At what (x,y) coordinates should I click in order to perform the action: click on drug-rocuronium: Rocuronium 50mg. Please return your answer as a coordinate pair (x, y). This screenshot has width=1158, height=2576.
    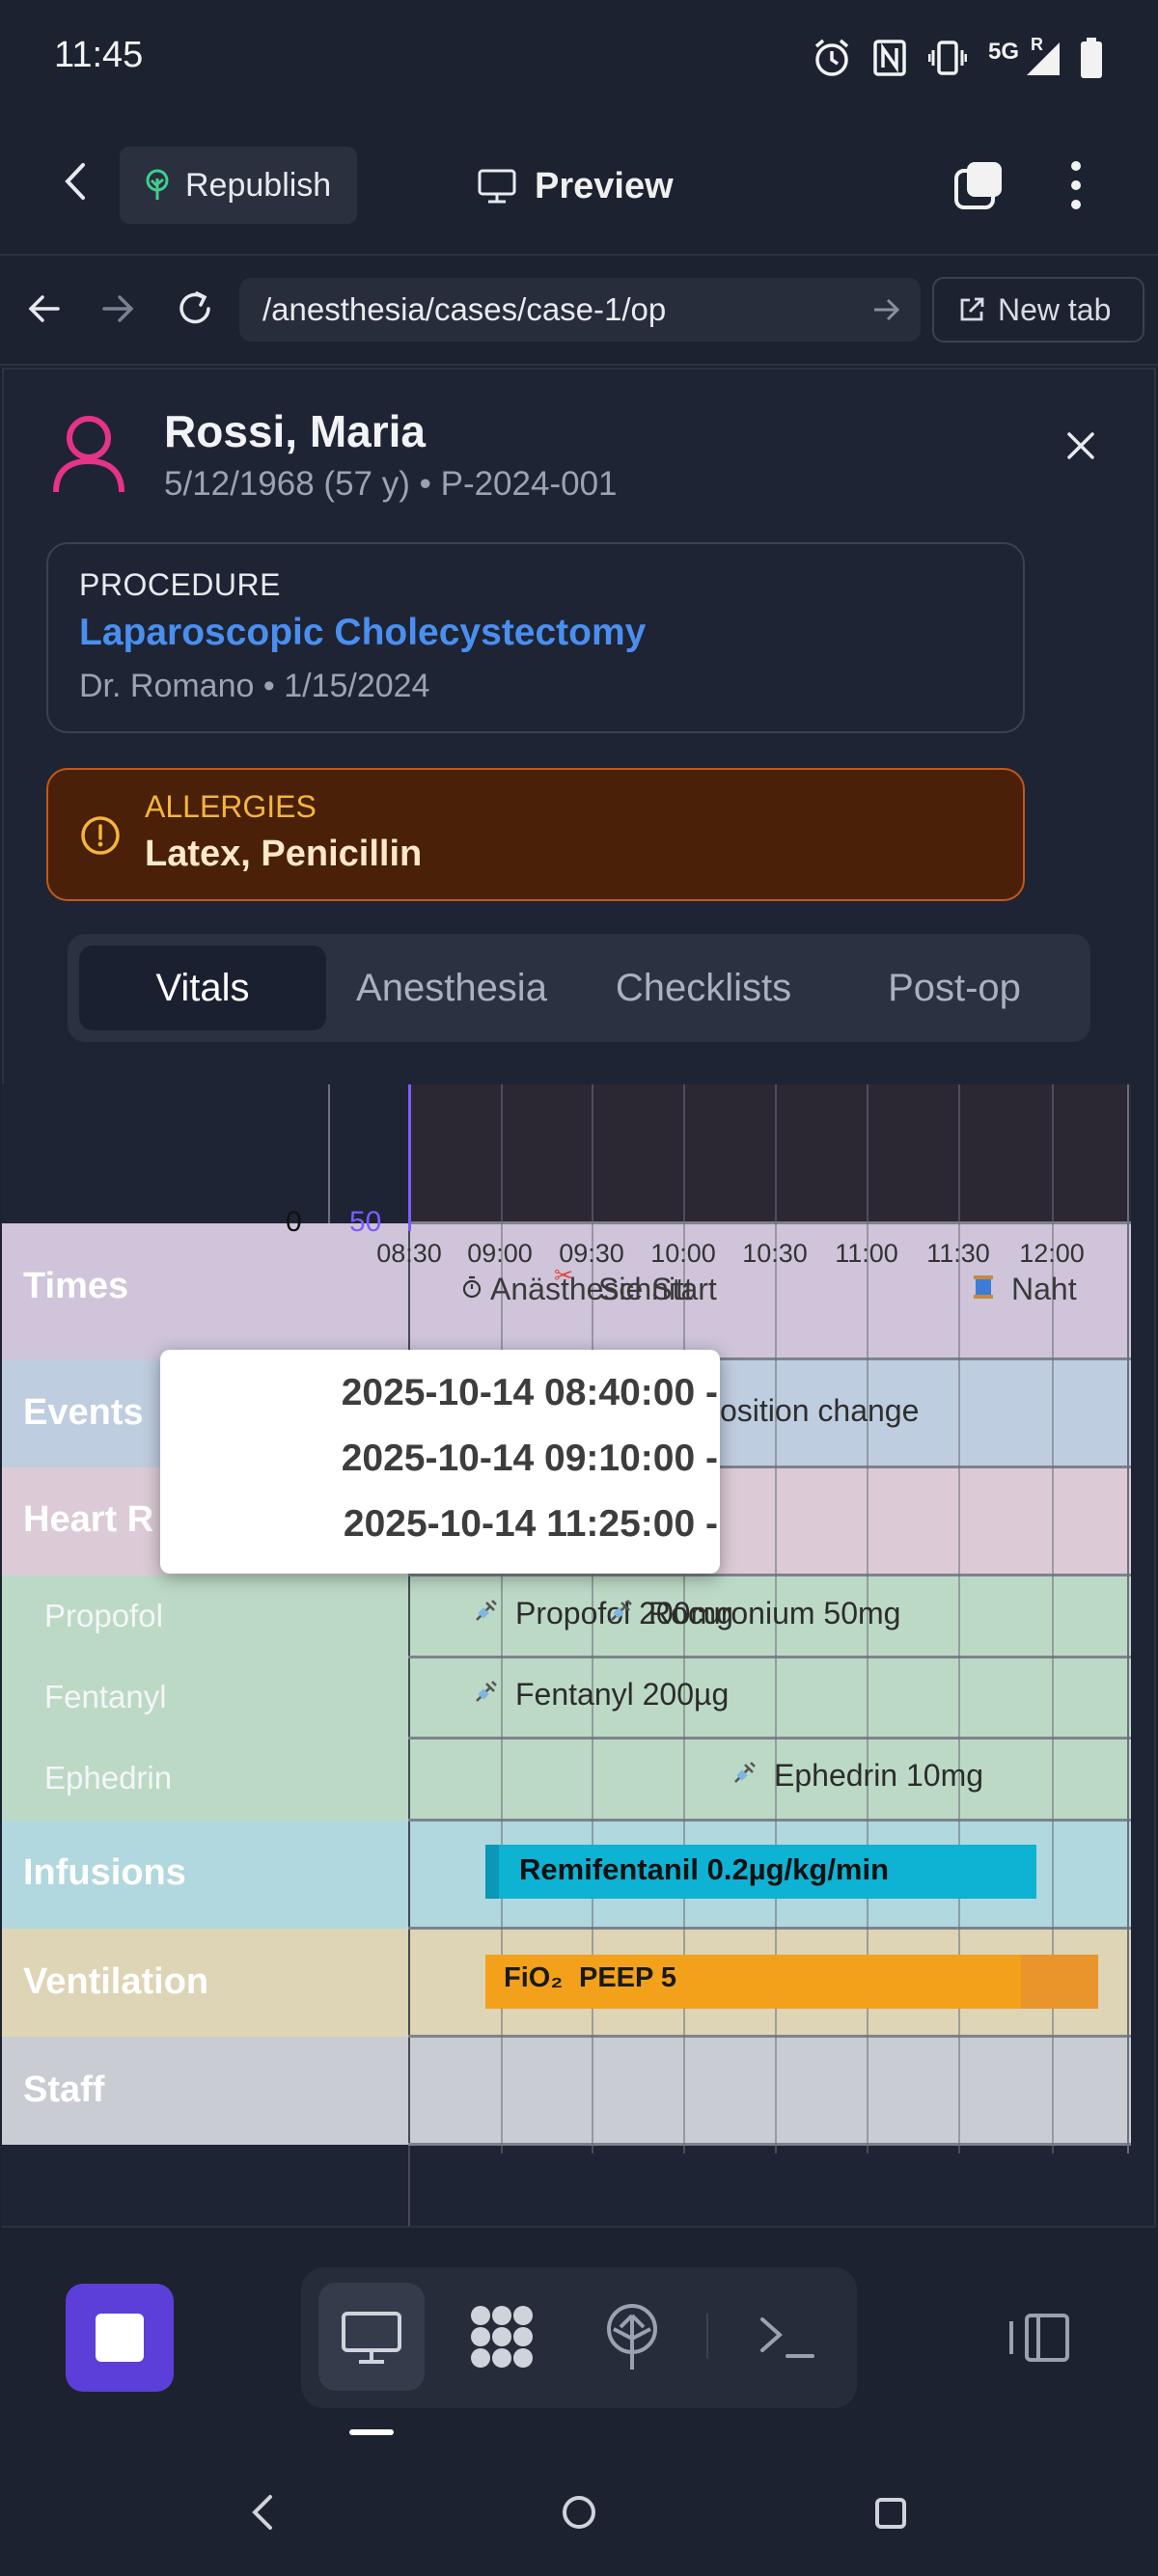
    Looking at the image, I should click on (774, 1614).